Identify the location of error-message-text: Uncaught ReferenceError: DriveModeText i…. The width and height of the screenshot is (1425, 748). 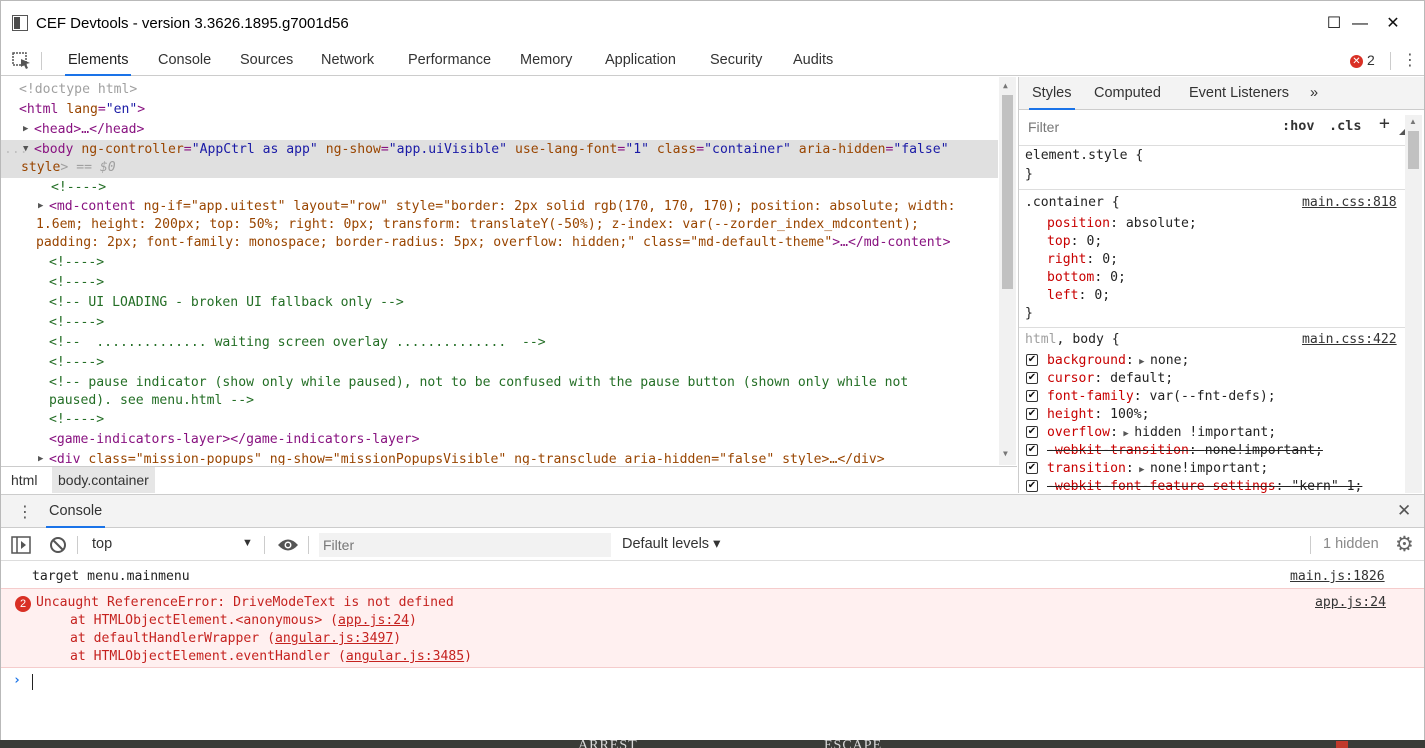
(245, 603).